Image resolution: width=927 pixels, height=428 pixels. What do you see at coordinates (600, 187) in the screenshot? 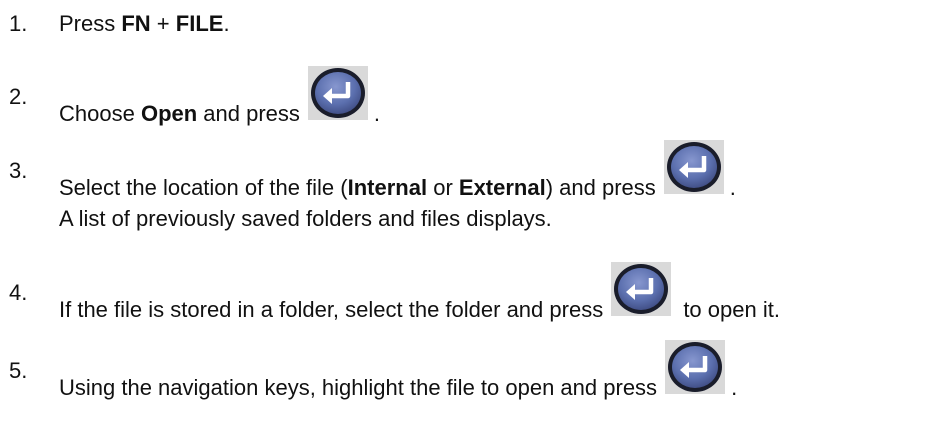
I see `step-text-run: ) and press` at bounding box center [600, 187].